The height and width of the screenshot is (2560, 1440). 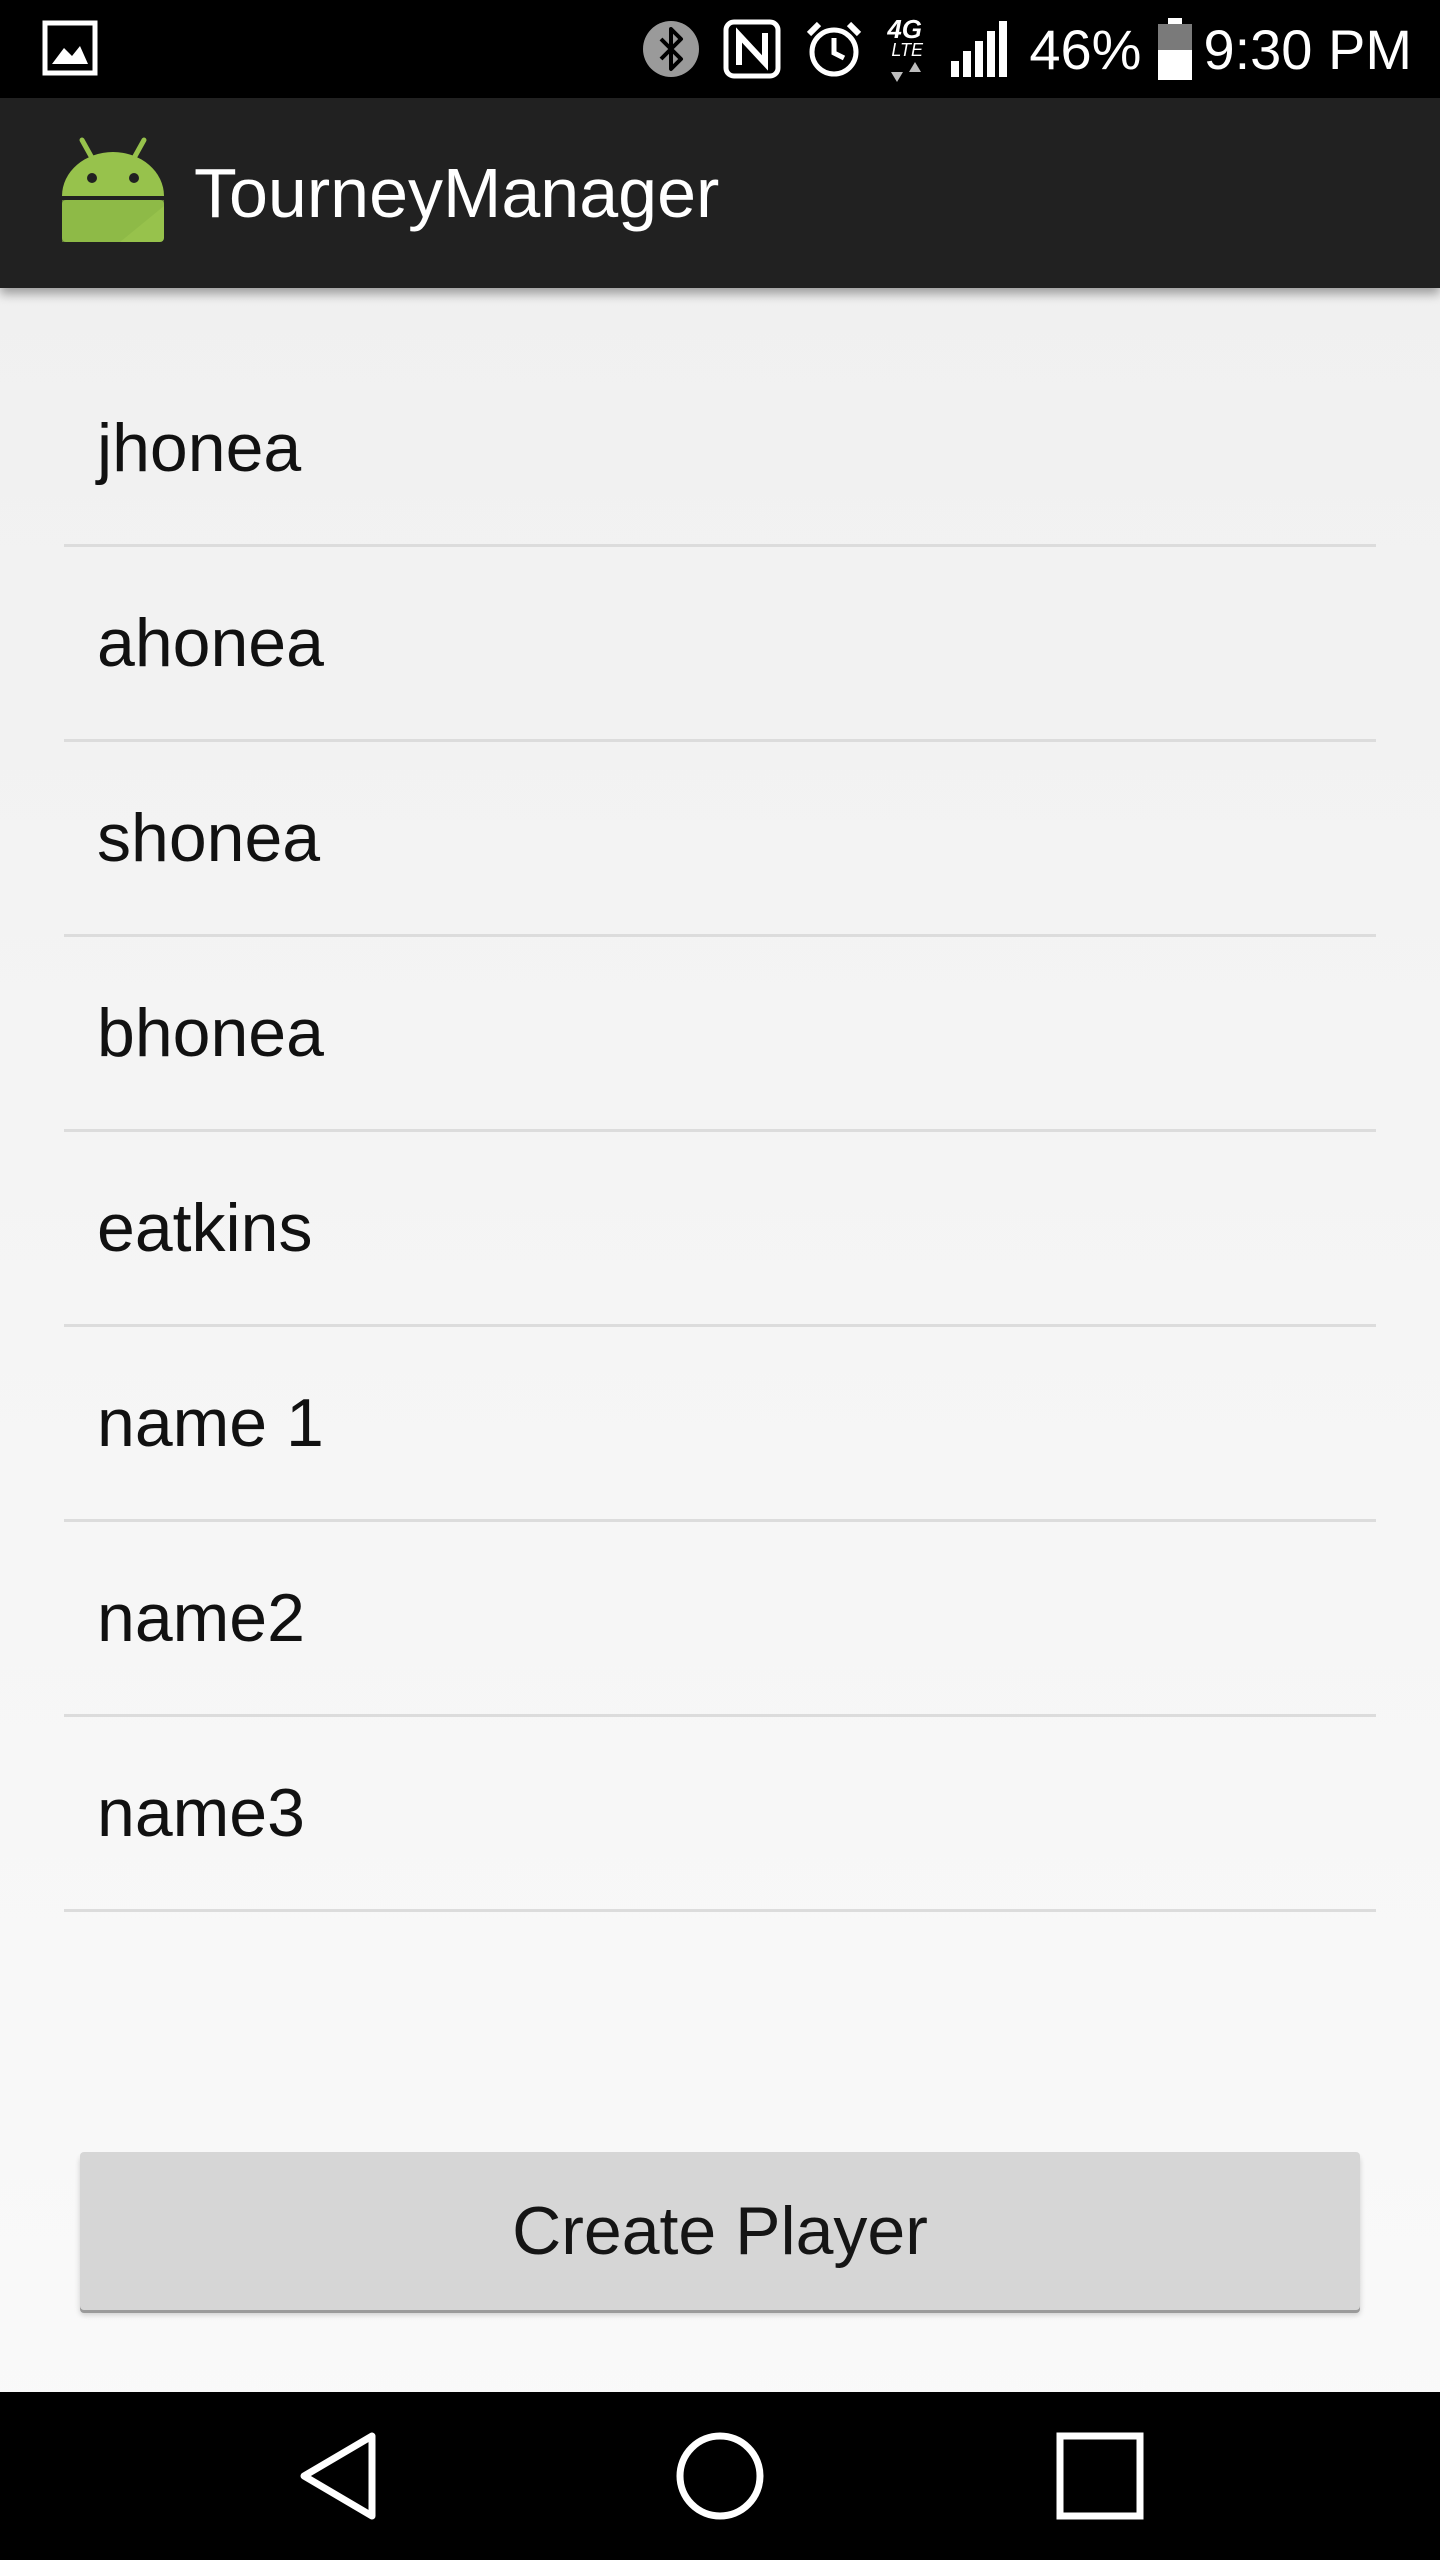 I want to click on app-bar: TourneyManager, so click(x=720, y=193).